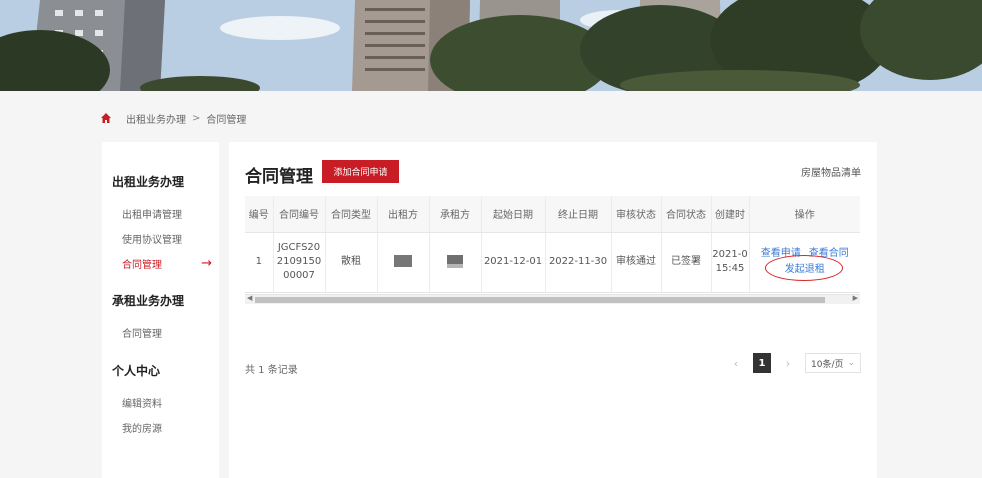 The height and width of the screenshot is (478, 982). Describe the element at coordinates (736, 363) in the screenshot. I see `prev-page-icon: ‹` at that location.